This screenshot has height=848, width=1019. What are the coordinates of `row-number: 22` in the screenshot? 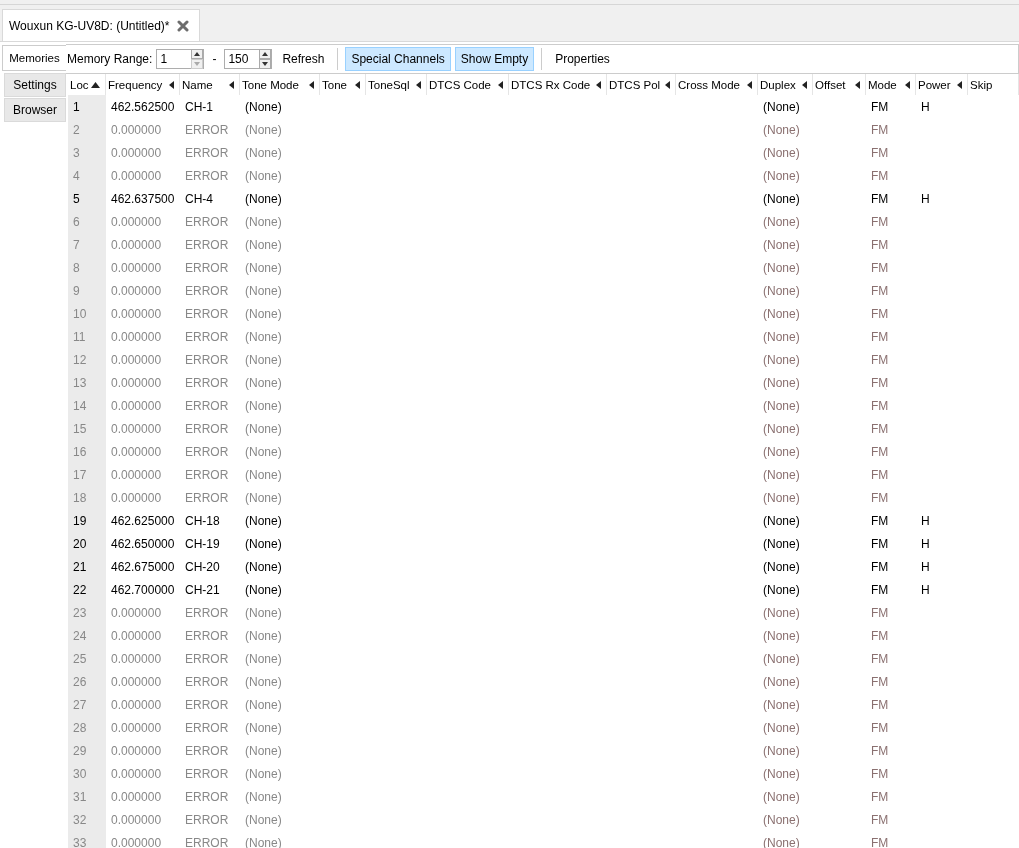 It's located at (80, 589).